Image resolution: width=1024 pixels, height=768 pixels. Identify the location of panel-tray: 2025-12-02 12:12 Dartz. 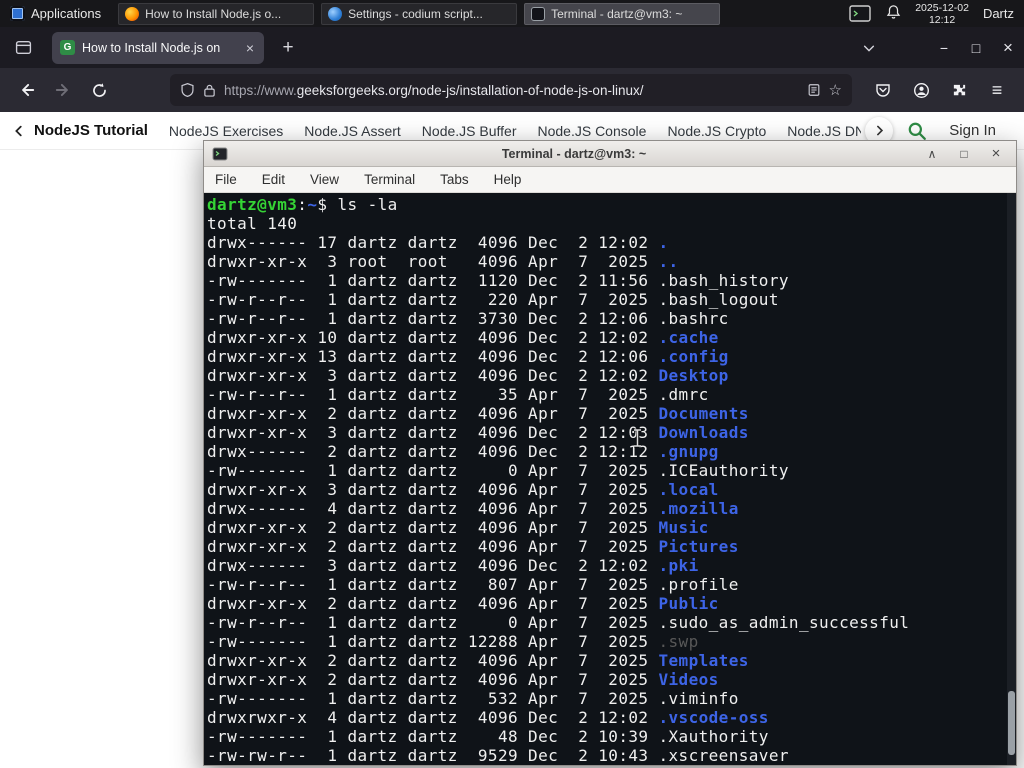
(936, 13).